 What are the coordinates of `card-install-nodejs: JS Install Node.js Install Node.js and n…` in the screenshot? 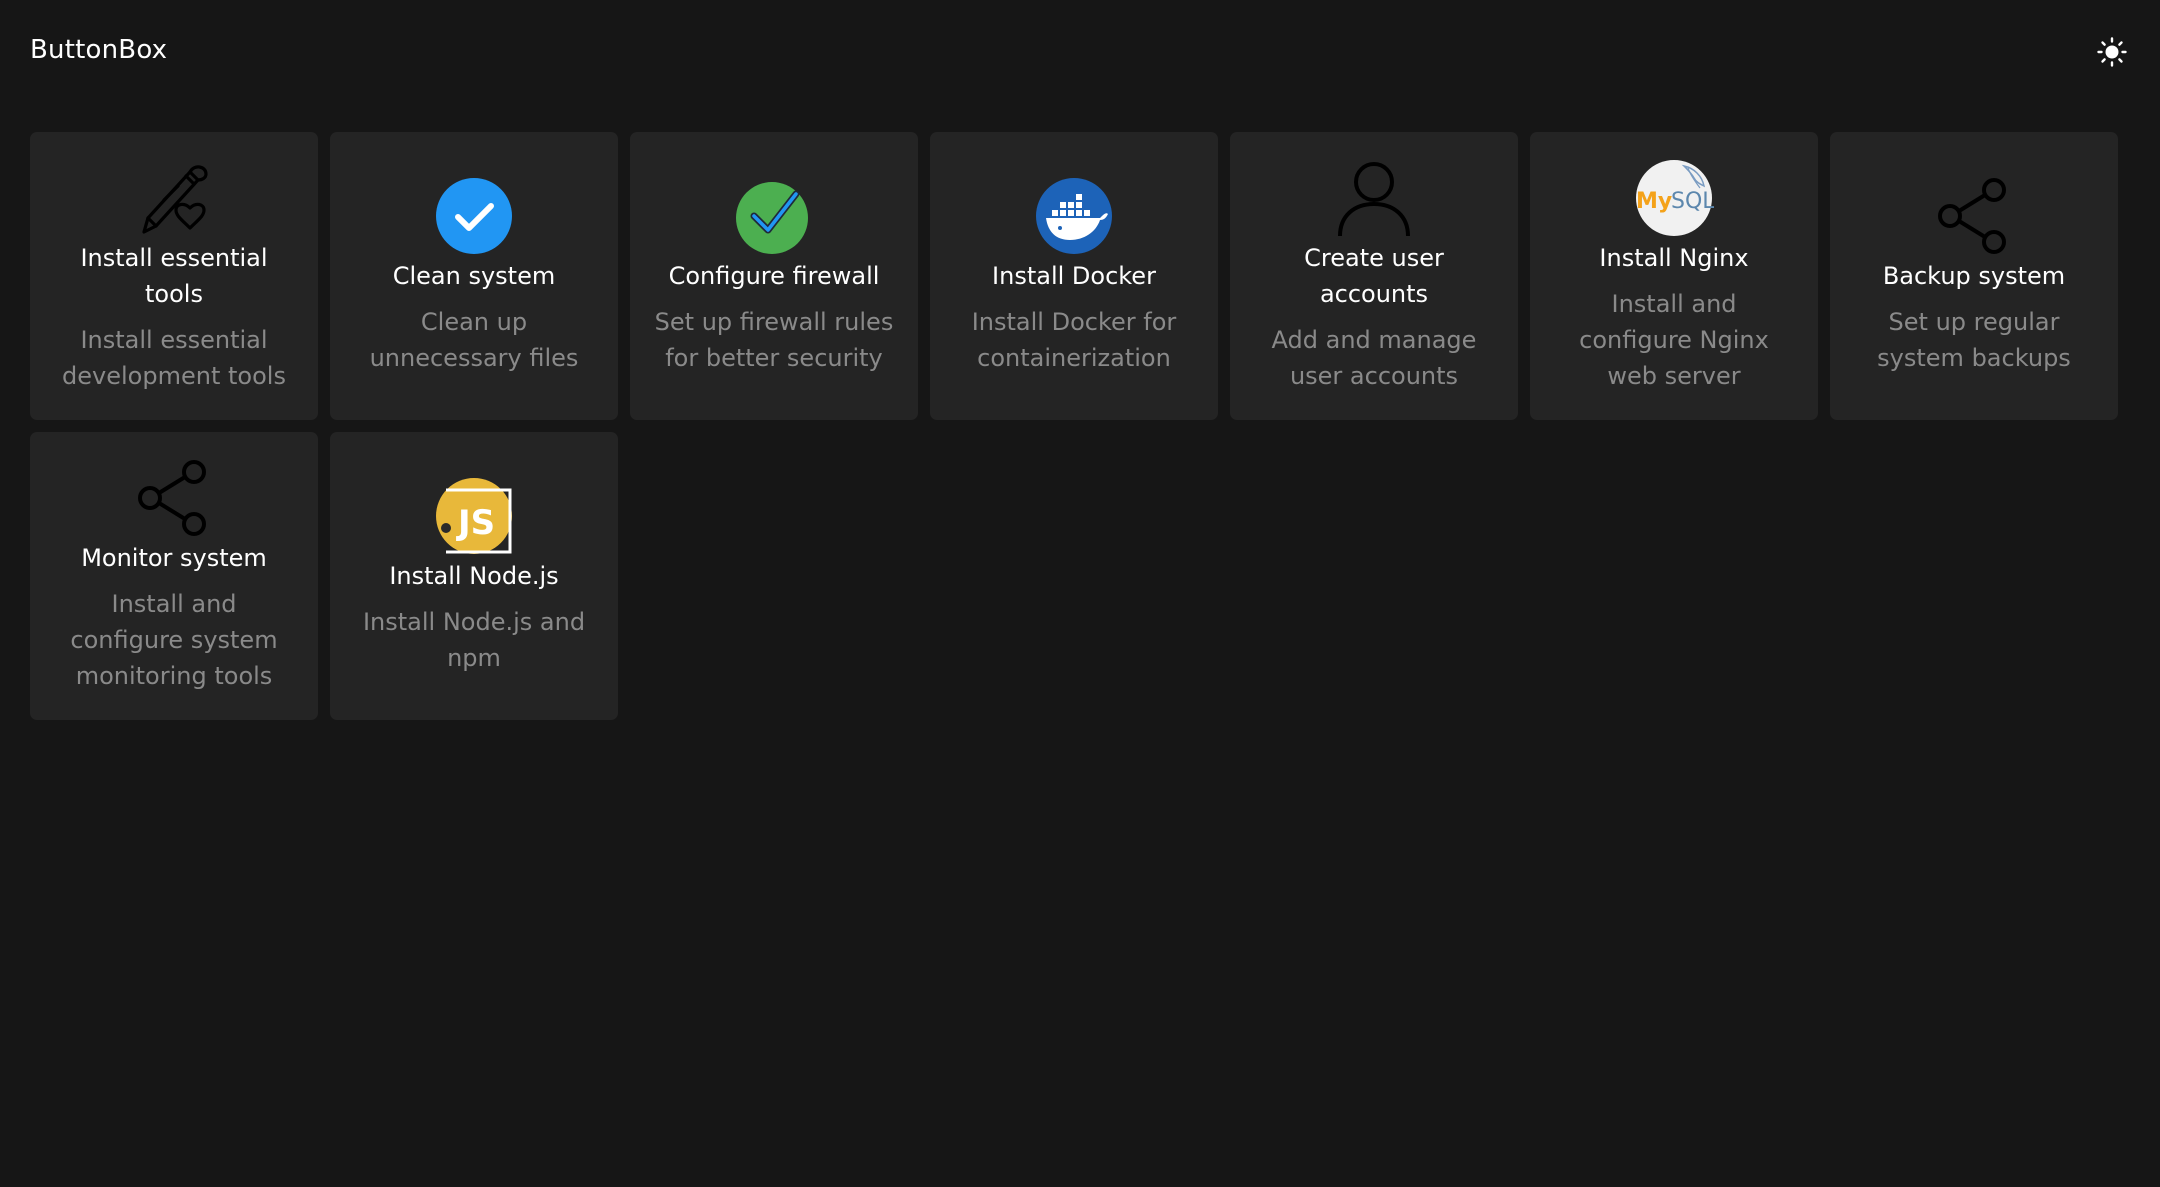 It's located at (474, 576).